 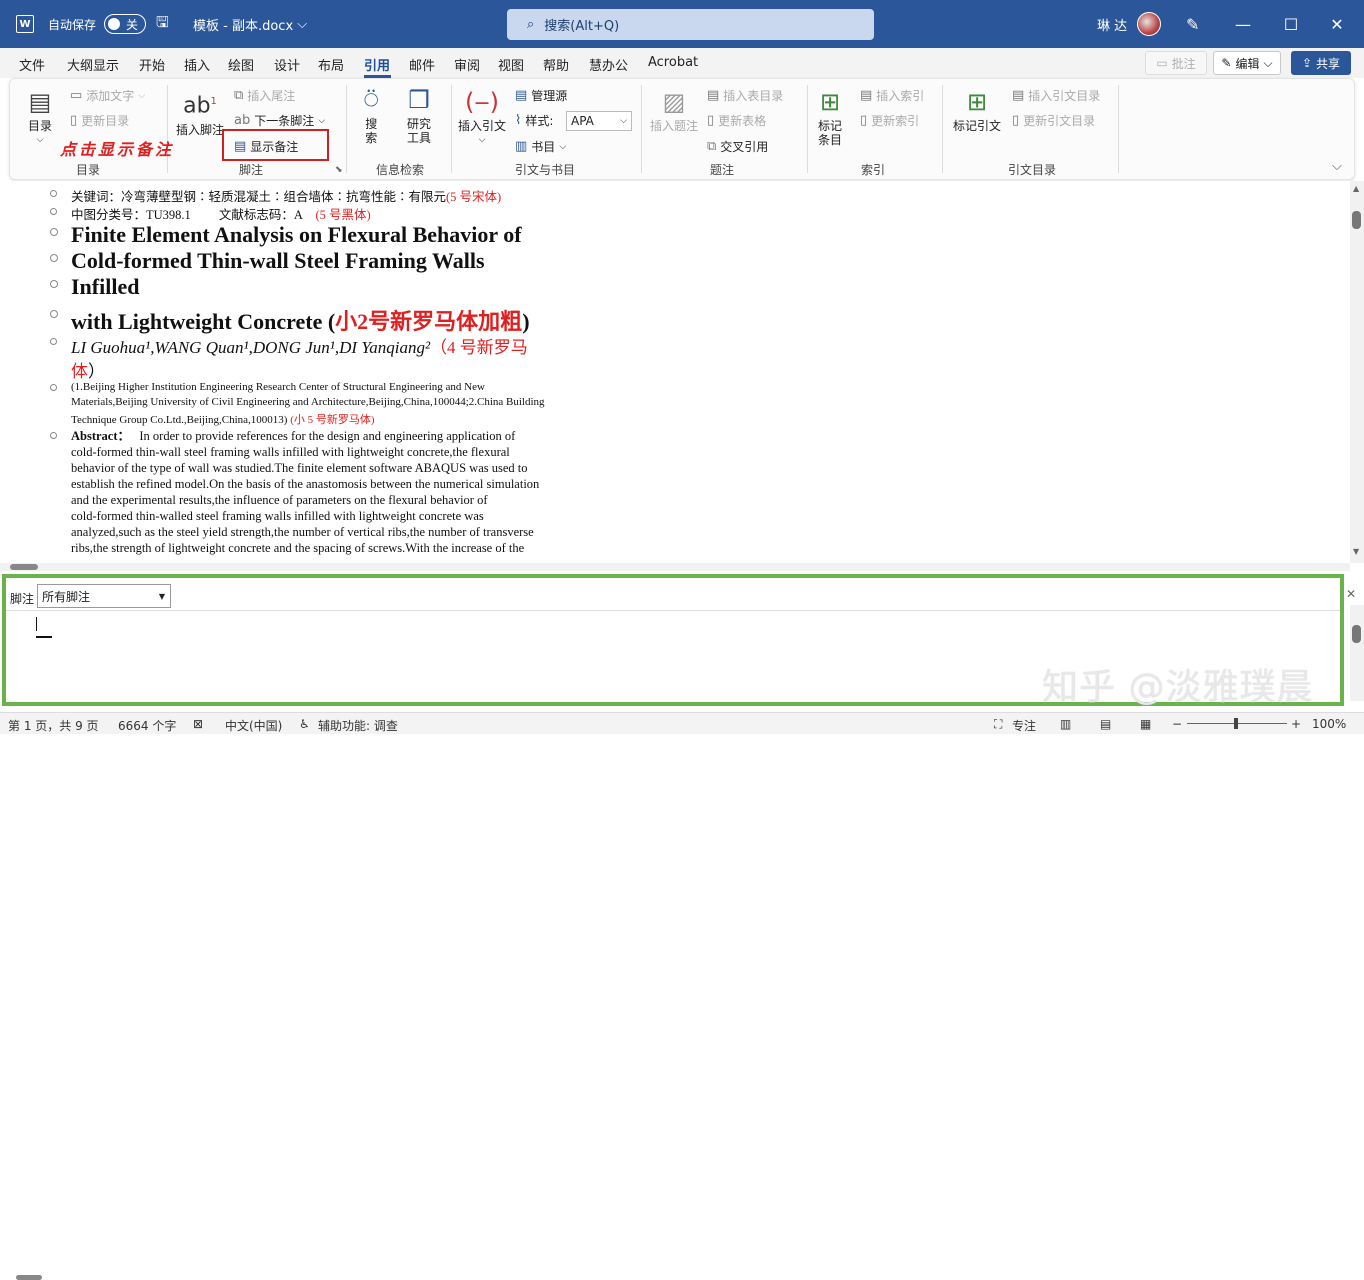 What do you see at coordinates (1357, 372) in the screenshot?
I see `document-scrollbar: ▲ ▼` at bounding box center [1357, 372].